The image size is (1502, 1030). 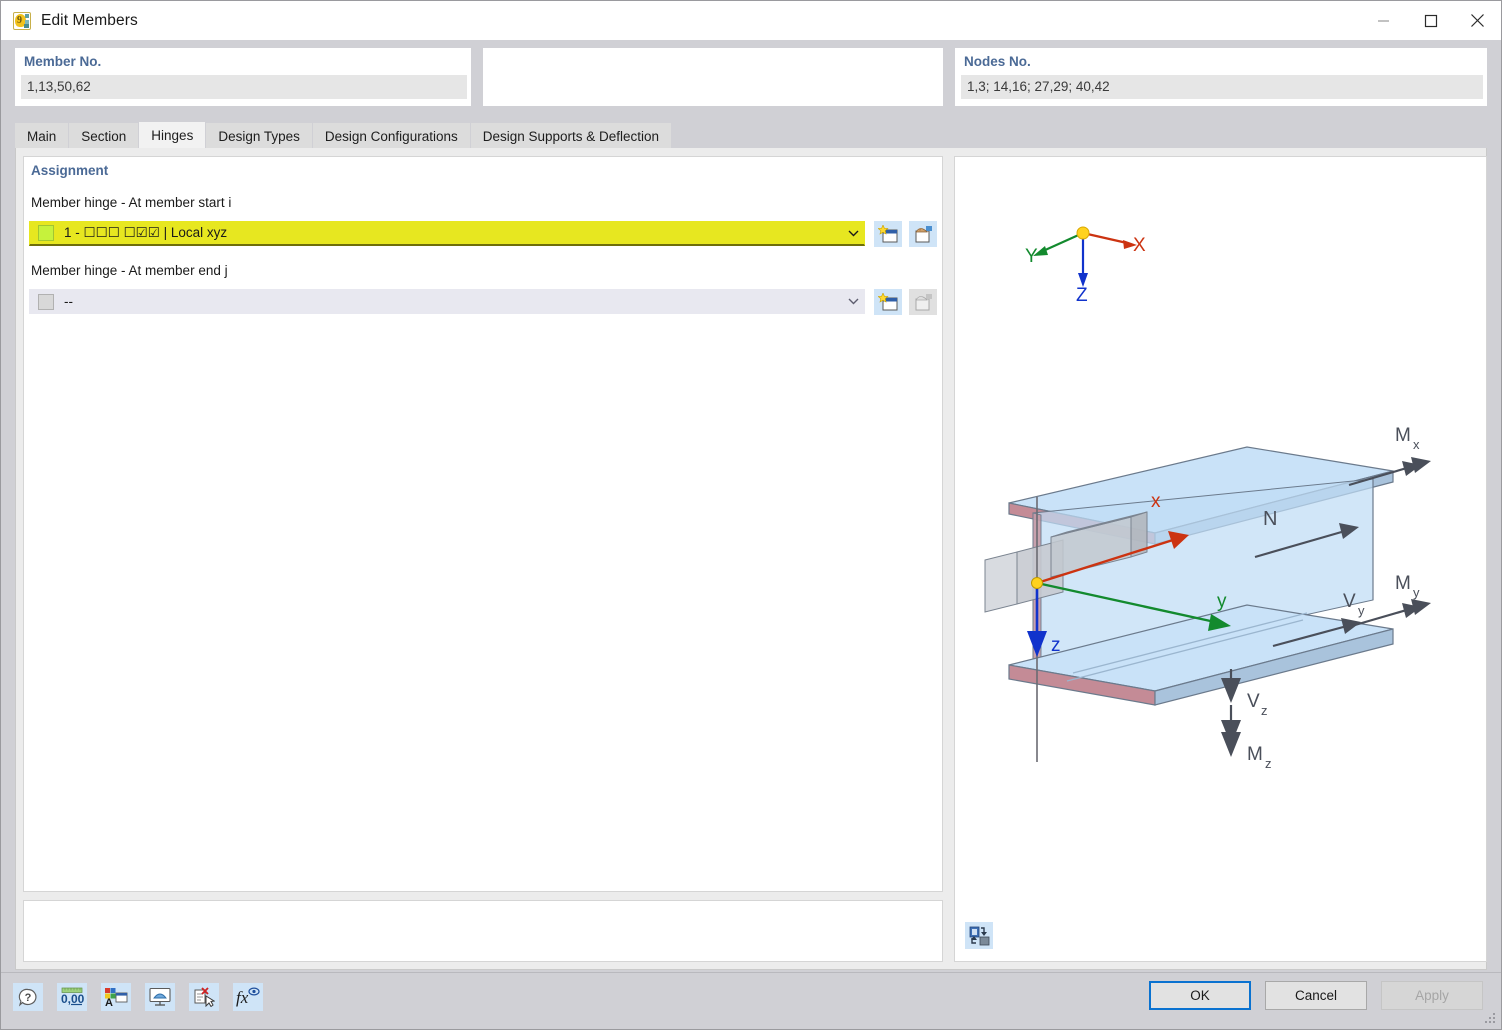 What do you see at coordinates (160, 997) in the screenshot?
I see `visualization-icon` at bounding box center [160, 997].